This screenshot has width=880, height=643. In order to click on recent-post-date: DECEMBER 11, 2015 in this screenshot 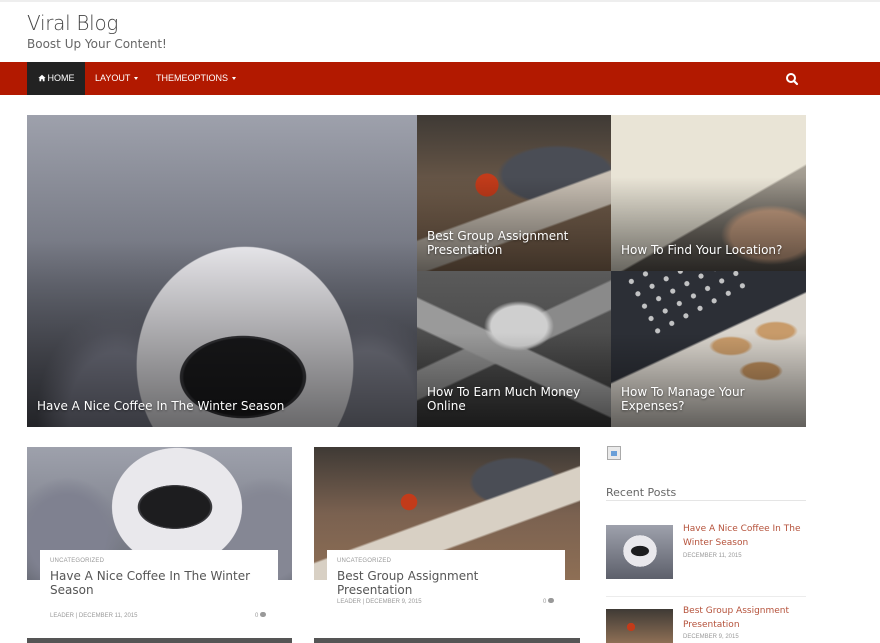, I will do `click(712, 556)`.